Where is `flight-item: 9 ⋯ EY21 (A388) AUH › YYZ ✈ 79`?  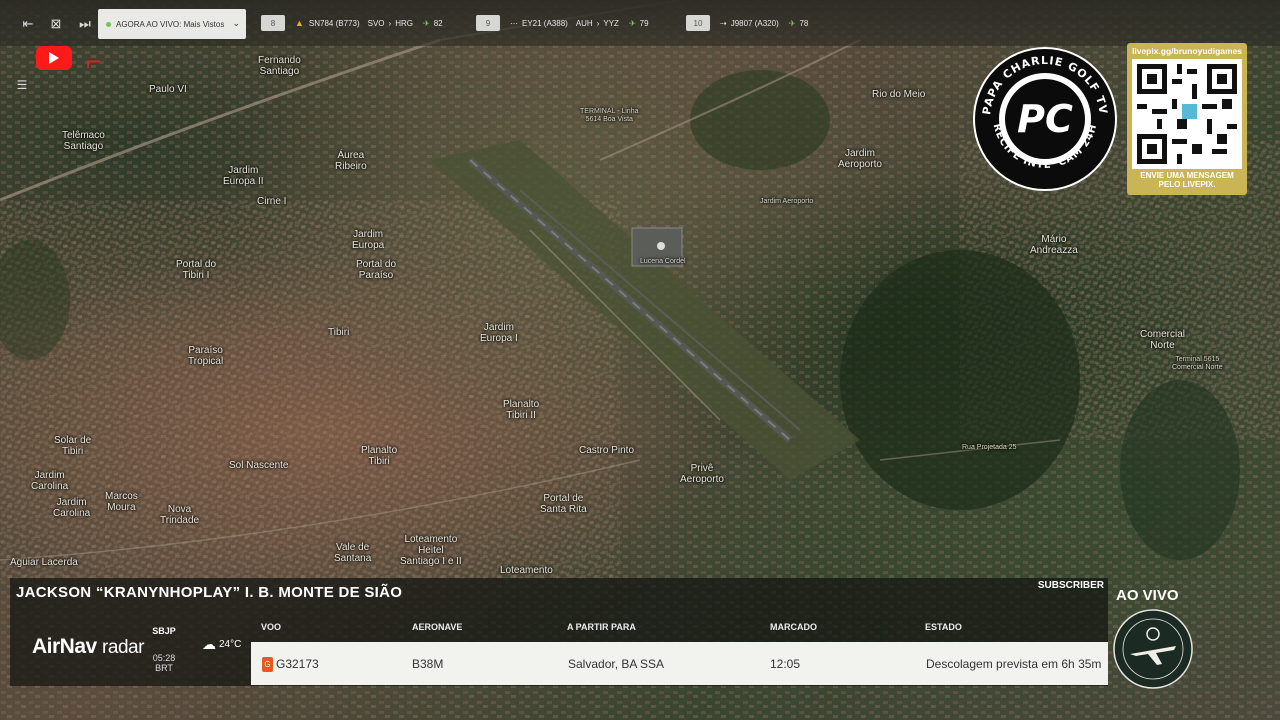
flight-item: 9 ⋯ EY21 (A388) AUH › YYZ ✈ 79 is located at coordinates (562, 23).